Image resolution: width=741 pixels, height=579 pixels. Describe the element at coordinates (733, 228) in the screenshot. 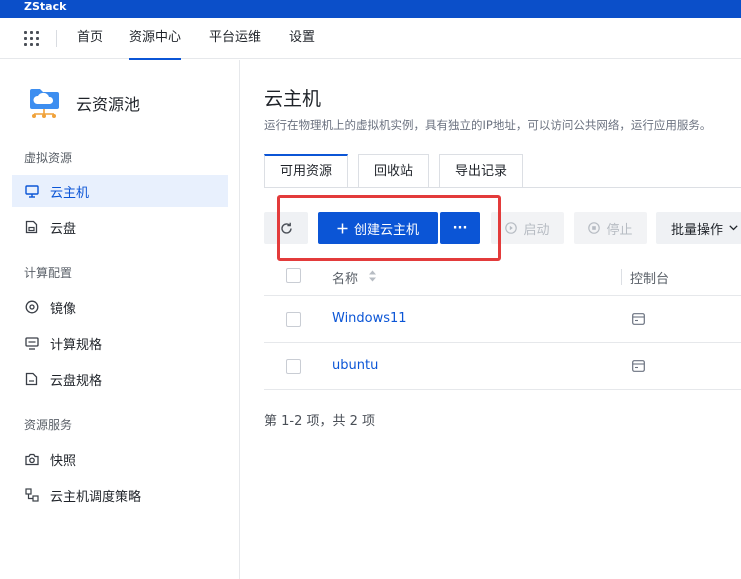

I see `chevron-down-icon` at that location.